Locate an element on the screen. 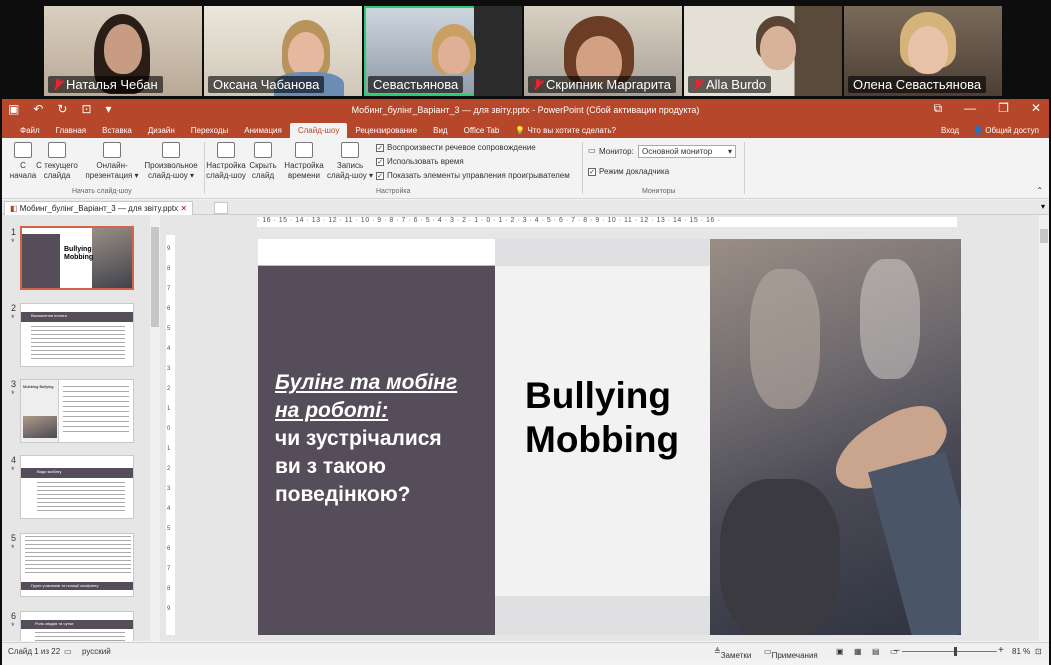  group-label-setup: Настройка is located at coordinates (393, 191).